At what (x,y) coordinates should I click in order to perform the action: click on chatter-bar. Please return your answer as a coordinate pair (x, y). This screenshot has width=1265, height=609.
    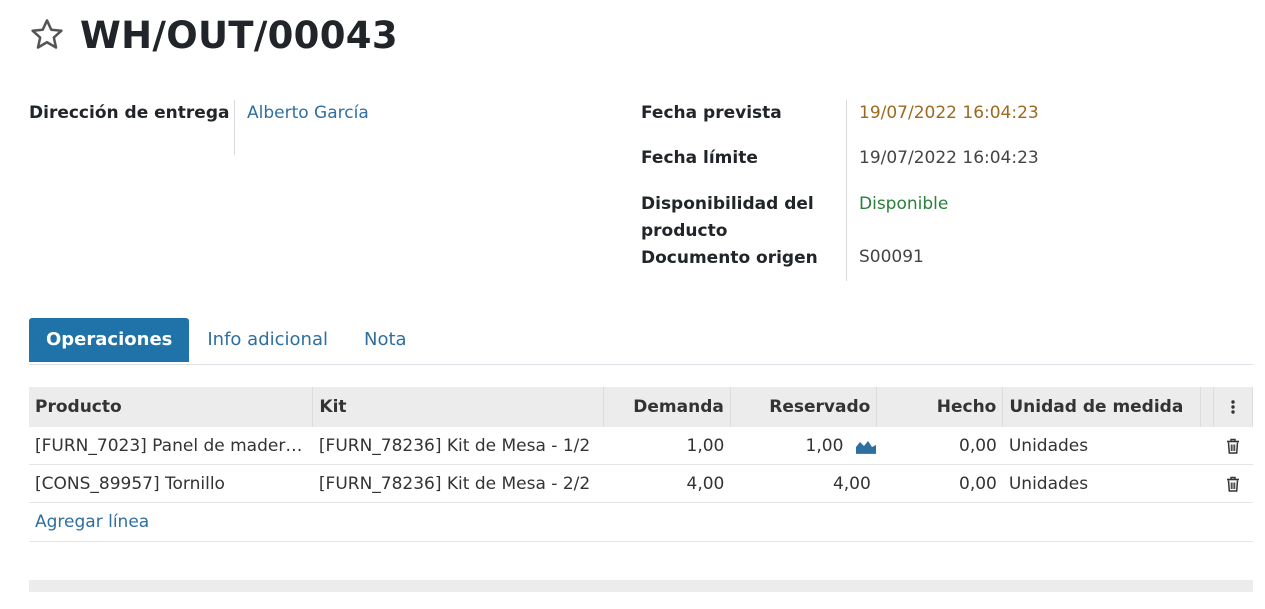
    Looking at the image, I should click on (641, 586).